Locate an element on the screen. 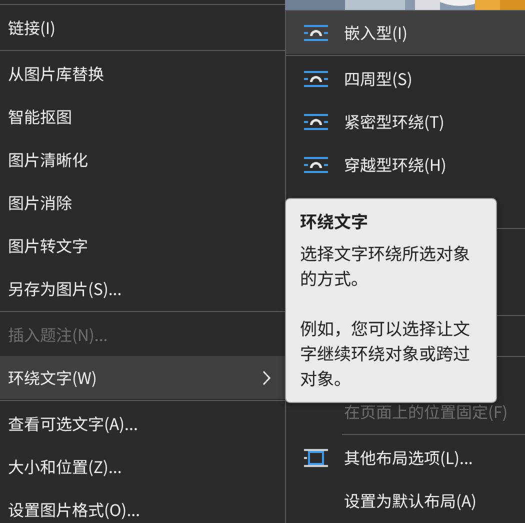 Image resolution: width=525 pixels, height=523 pixels. menu-item: 嵌入型(I) is located at coordinates (405, 32).